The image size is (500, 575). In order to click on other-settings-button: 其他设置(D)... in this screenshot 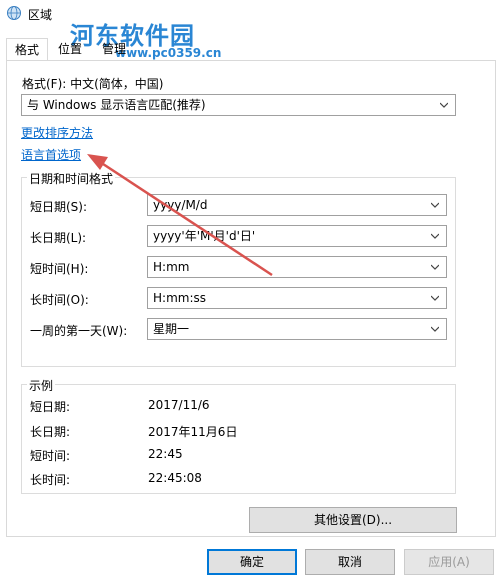, I will do `click(353, 520)`.